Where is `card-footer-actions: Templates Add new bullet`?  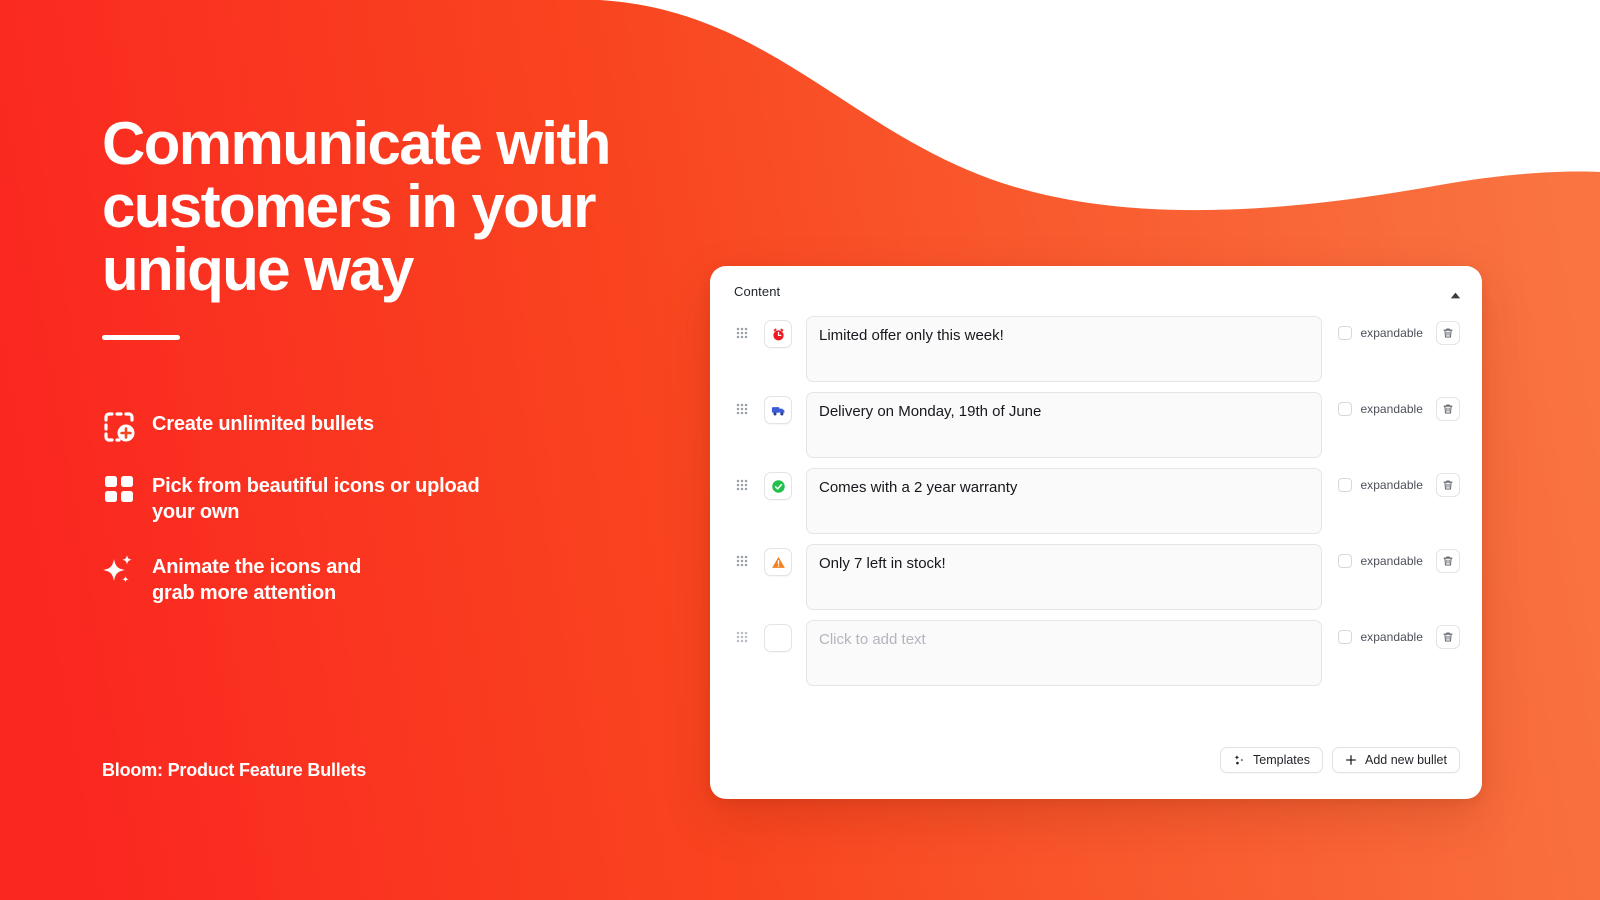
card-footer-actions: Templates Add new bullet is located at coordinates (1340, 760).